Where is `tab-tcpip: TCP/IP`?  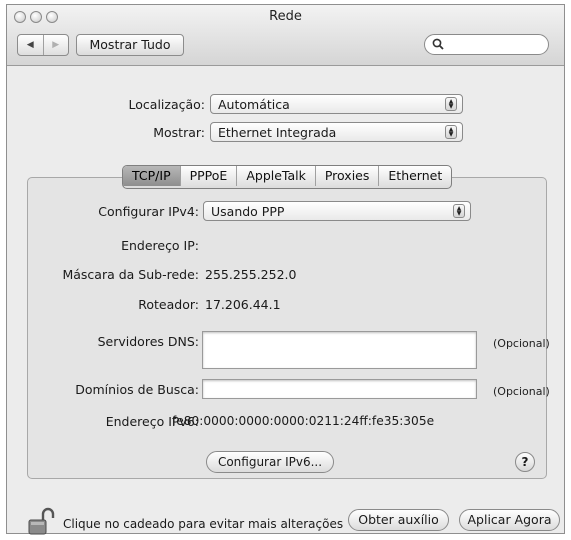
tab-tcpip: TCP/IP is located at coordinates (151, 176).